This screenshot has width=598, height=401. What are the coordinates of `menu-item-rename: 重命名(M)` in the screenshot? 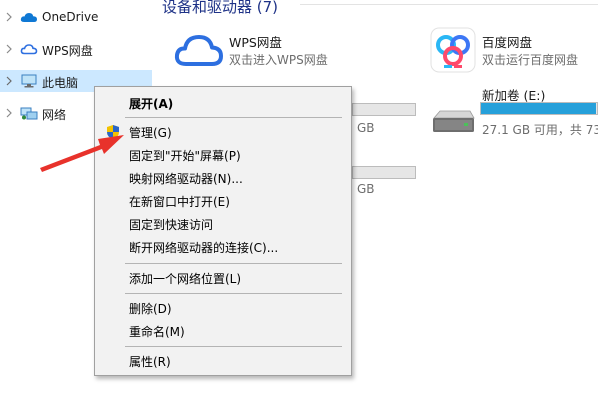 It's located at (223, 331).